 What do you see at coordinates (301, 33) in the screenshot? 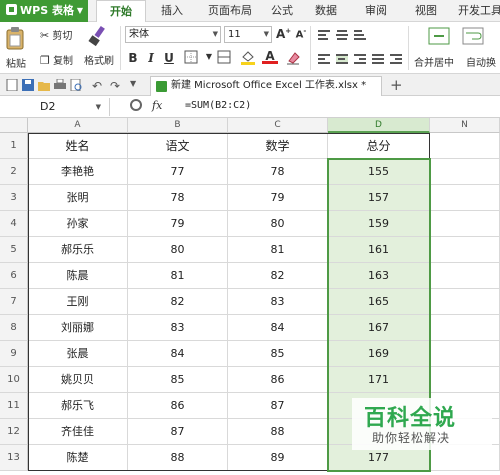
I see `decrease-font-icon: A-` at bounding box center [301, 33].